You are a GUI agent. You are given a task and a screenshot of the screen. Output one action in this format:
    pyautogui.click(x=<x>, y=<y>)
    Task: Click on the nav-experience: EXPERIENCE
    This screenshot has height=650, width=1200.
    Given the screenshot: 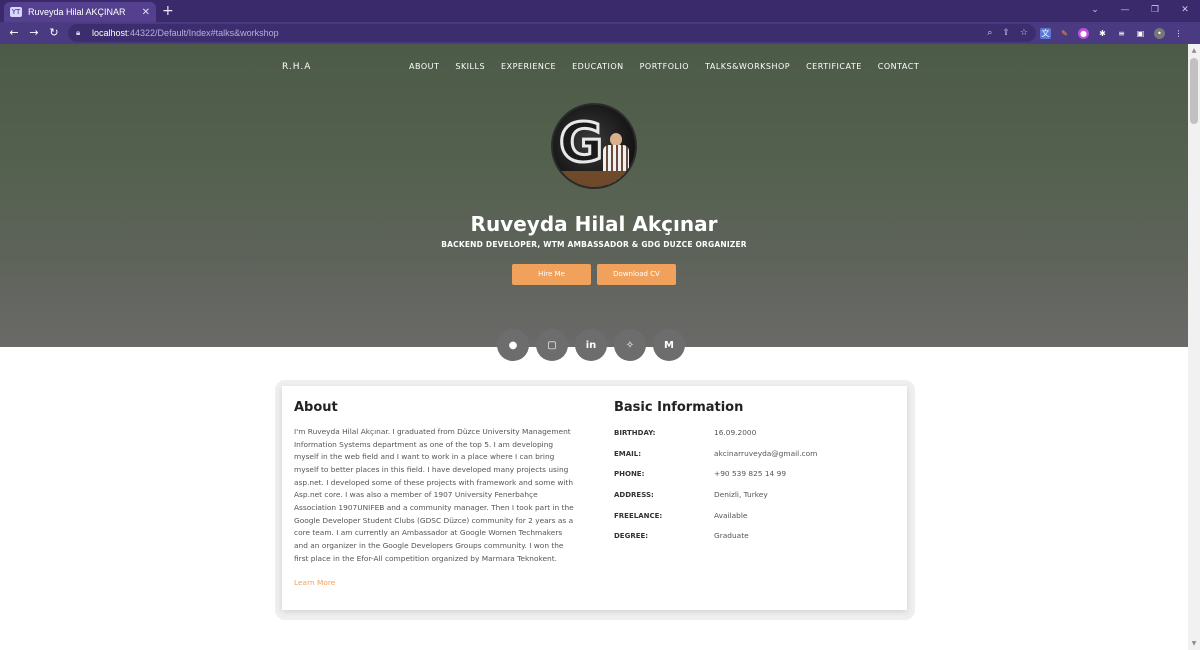 What is the action you would take?
    pyautogui.click(x=528, y=66)
    